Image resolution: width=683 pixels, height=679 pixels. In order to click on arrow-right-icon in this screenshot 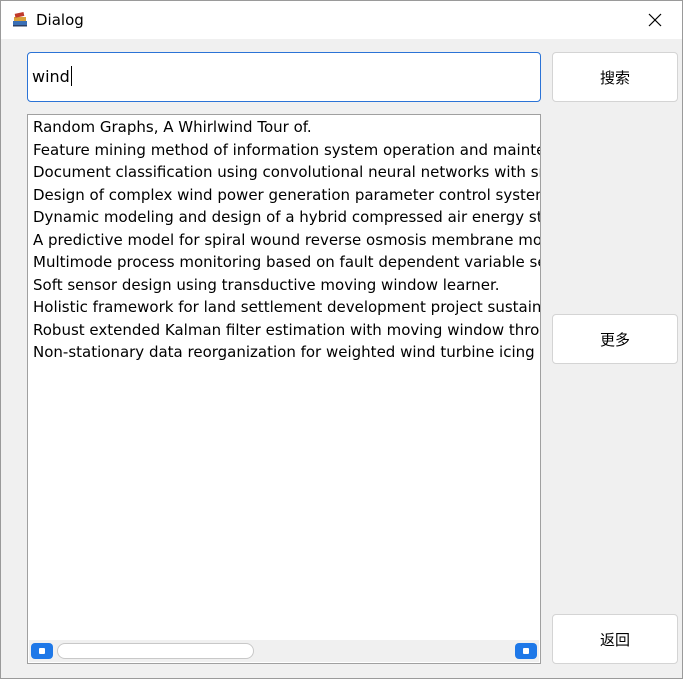, I will do `click(526, 651)`.